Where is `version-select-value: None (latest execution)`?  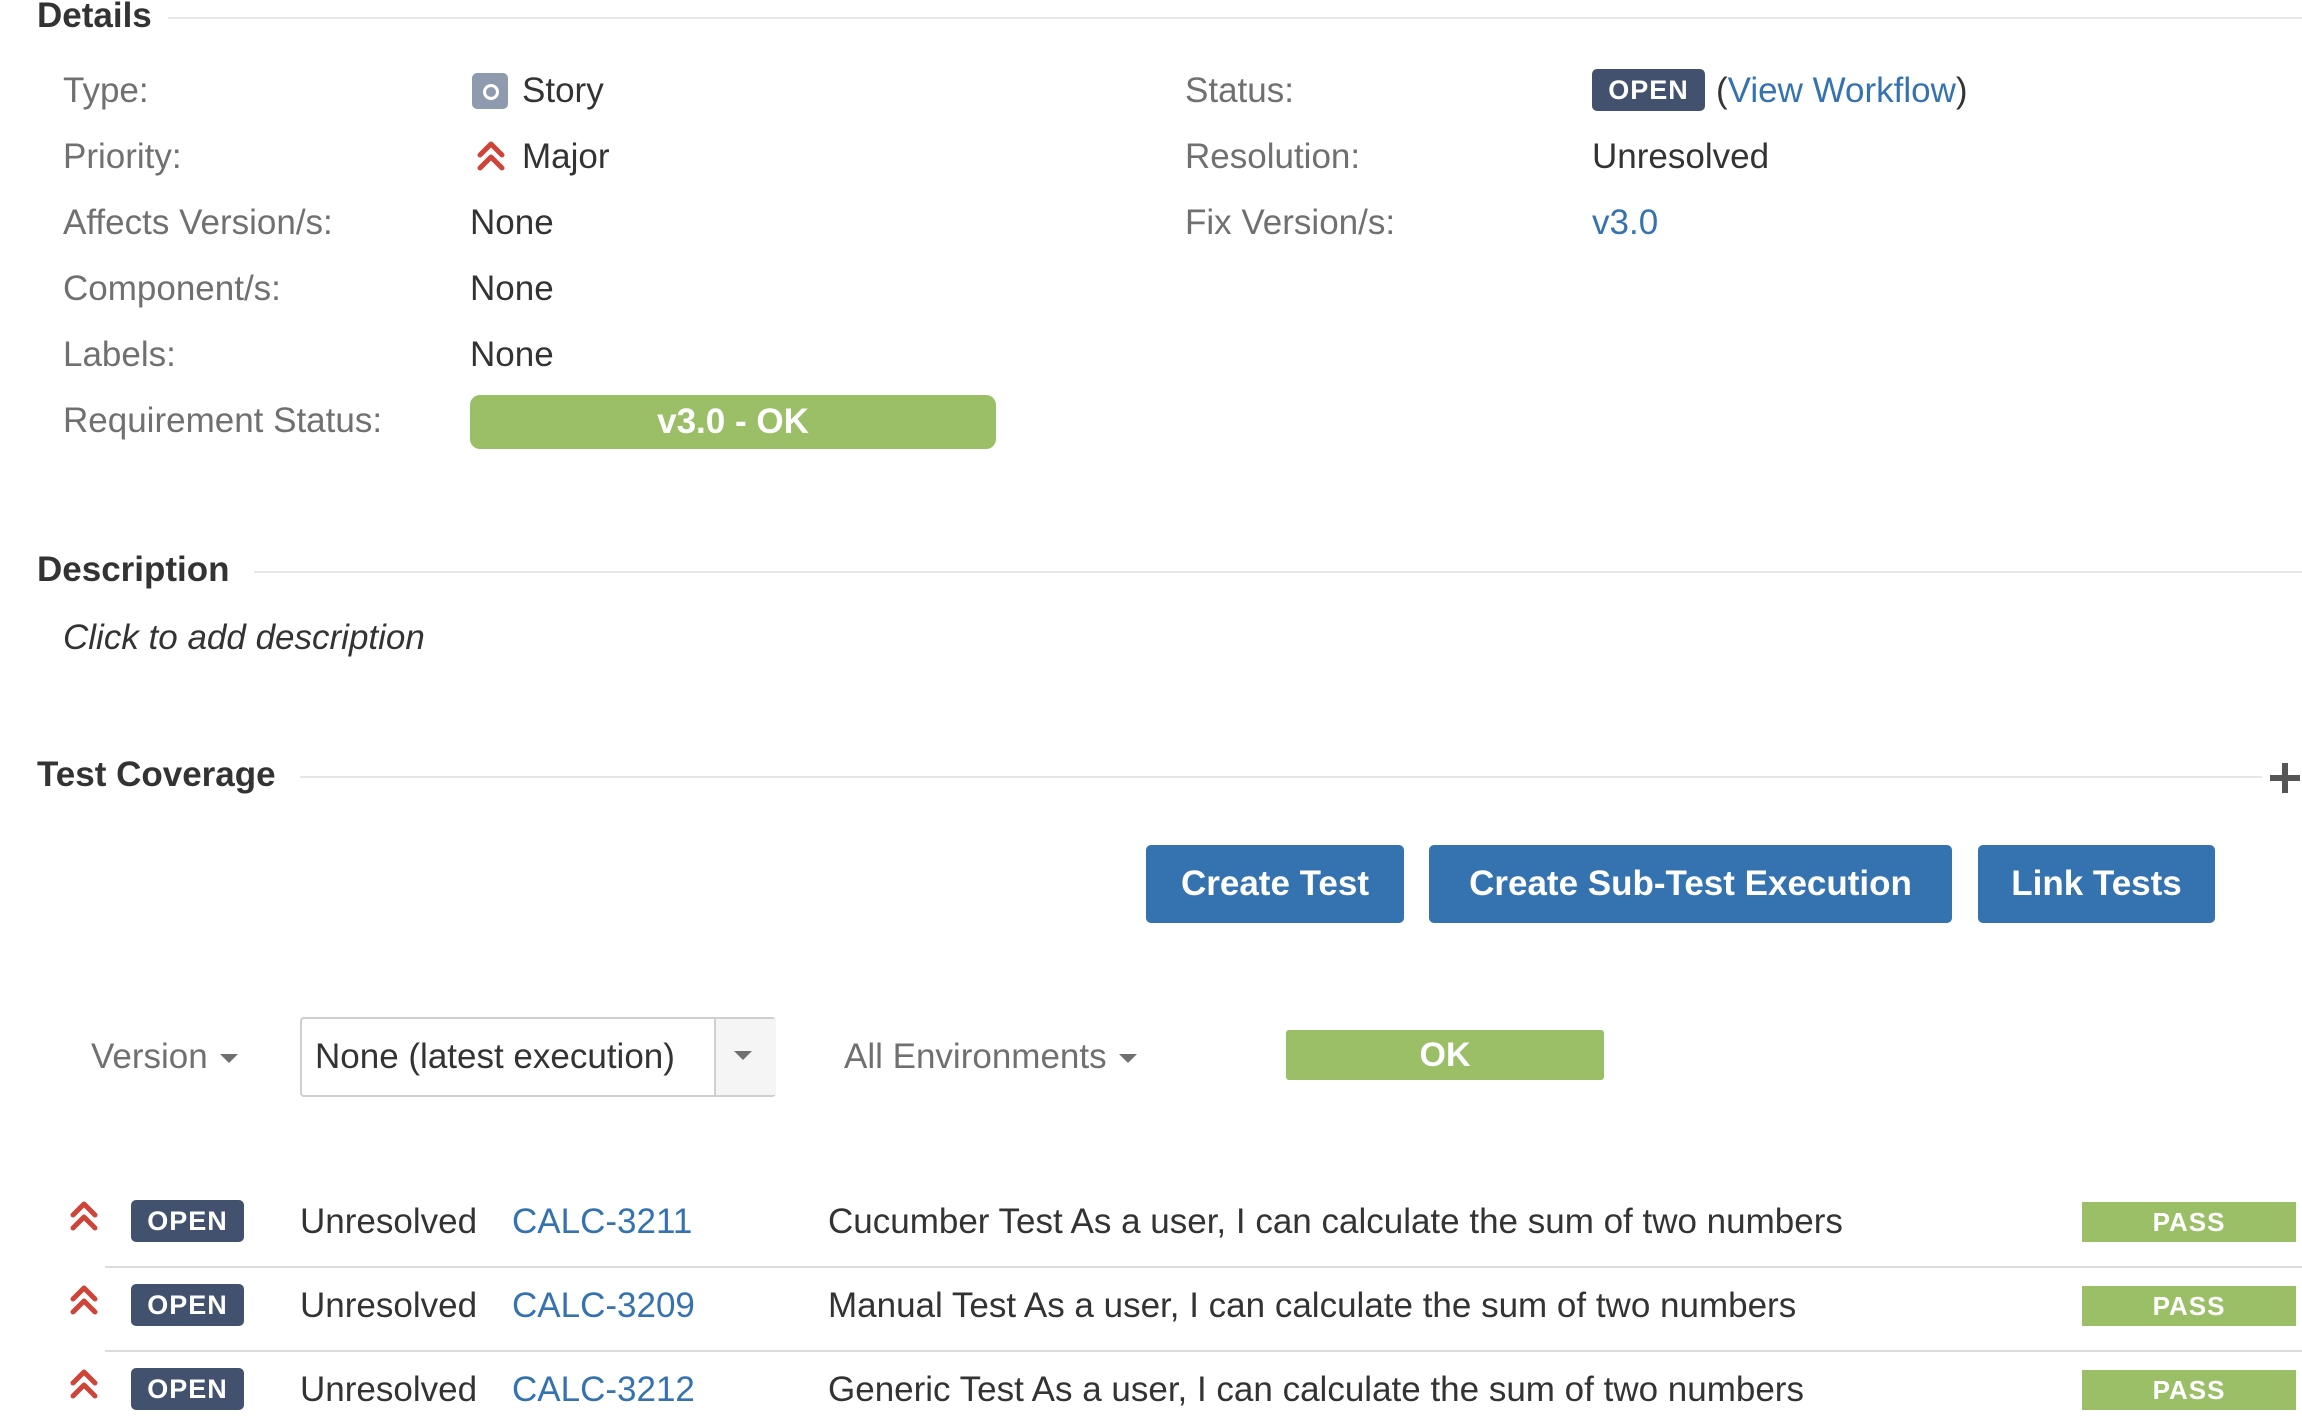 version-select-value: None (latest execution) is located at coordinates (495, 1056).